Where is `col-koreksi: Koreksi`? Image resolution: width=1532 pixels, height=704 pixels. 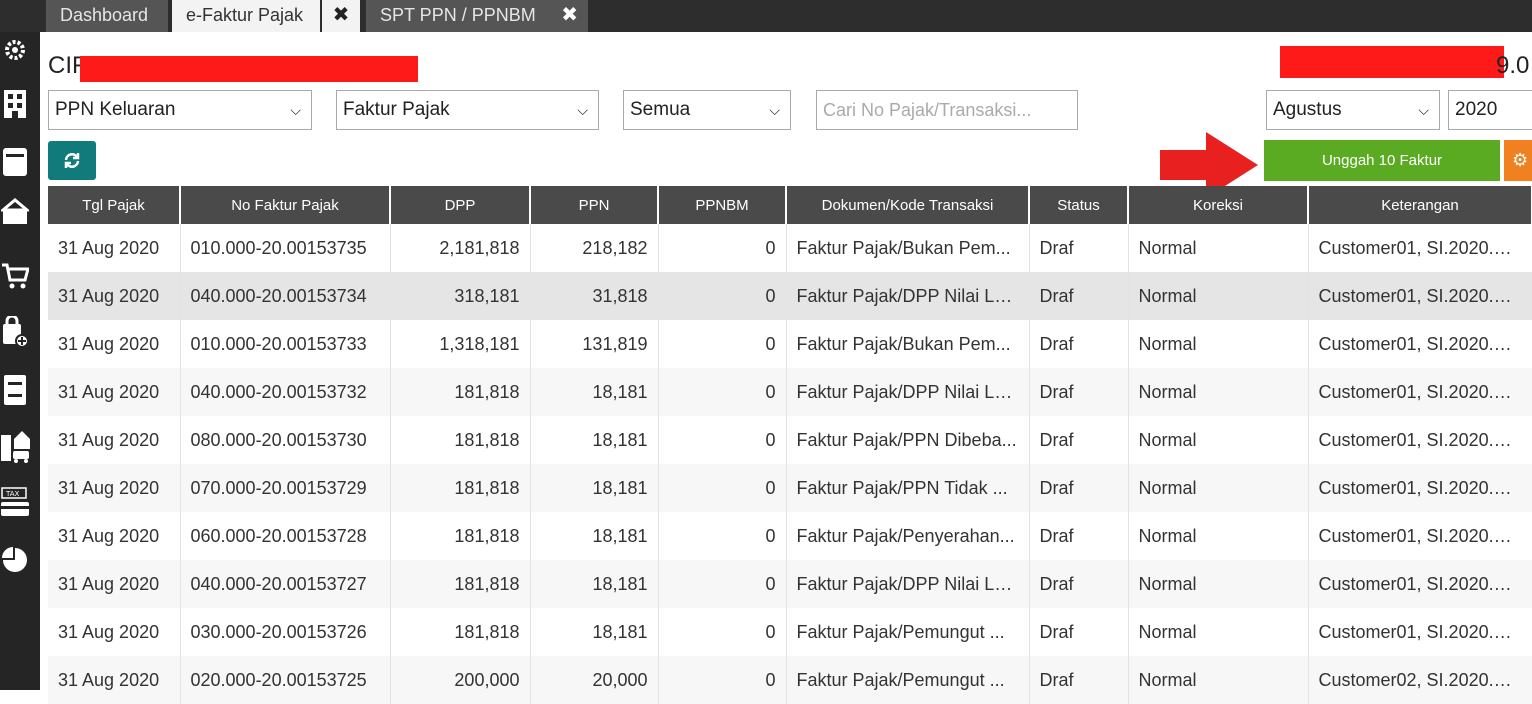
col-koreksi: Koreksi is located at coordinates (1218, 205).